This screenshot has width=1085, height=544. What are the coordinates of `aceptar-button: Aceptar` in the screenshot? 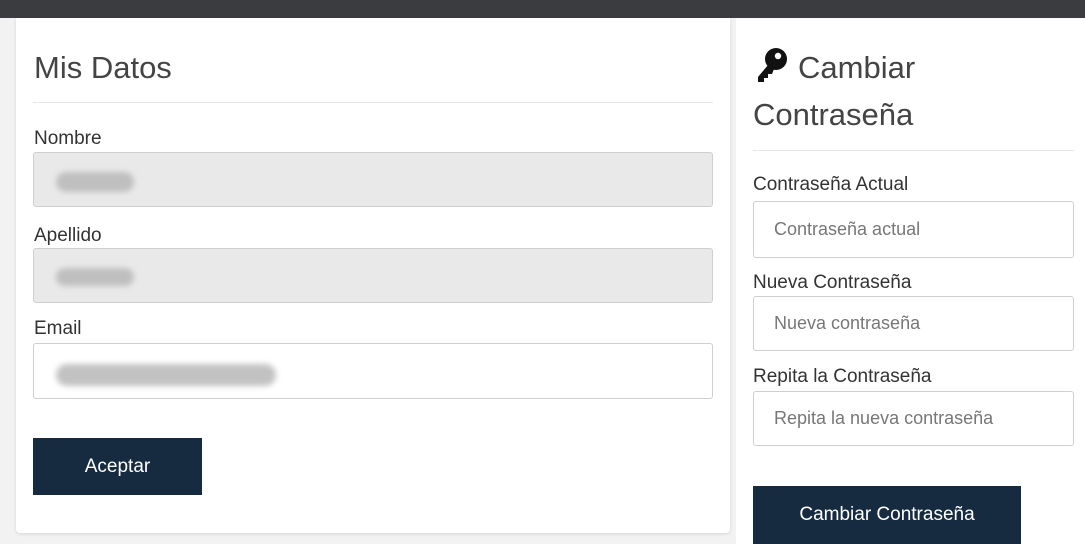 It's located at (117, 466).